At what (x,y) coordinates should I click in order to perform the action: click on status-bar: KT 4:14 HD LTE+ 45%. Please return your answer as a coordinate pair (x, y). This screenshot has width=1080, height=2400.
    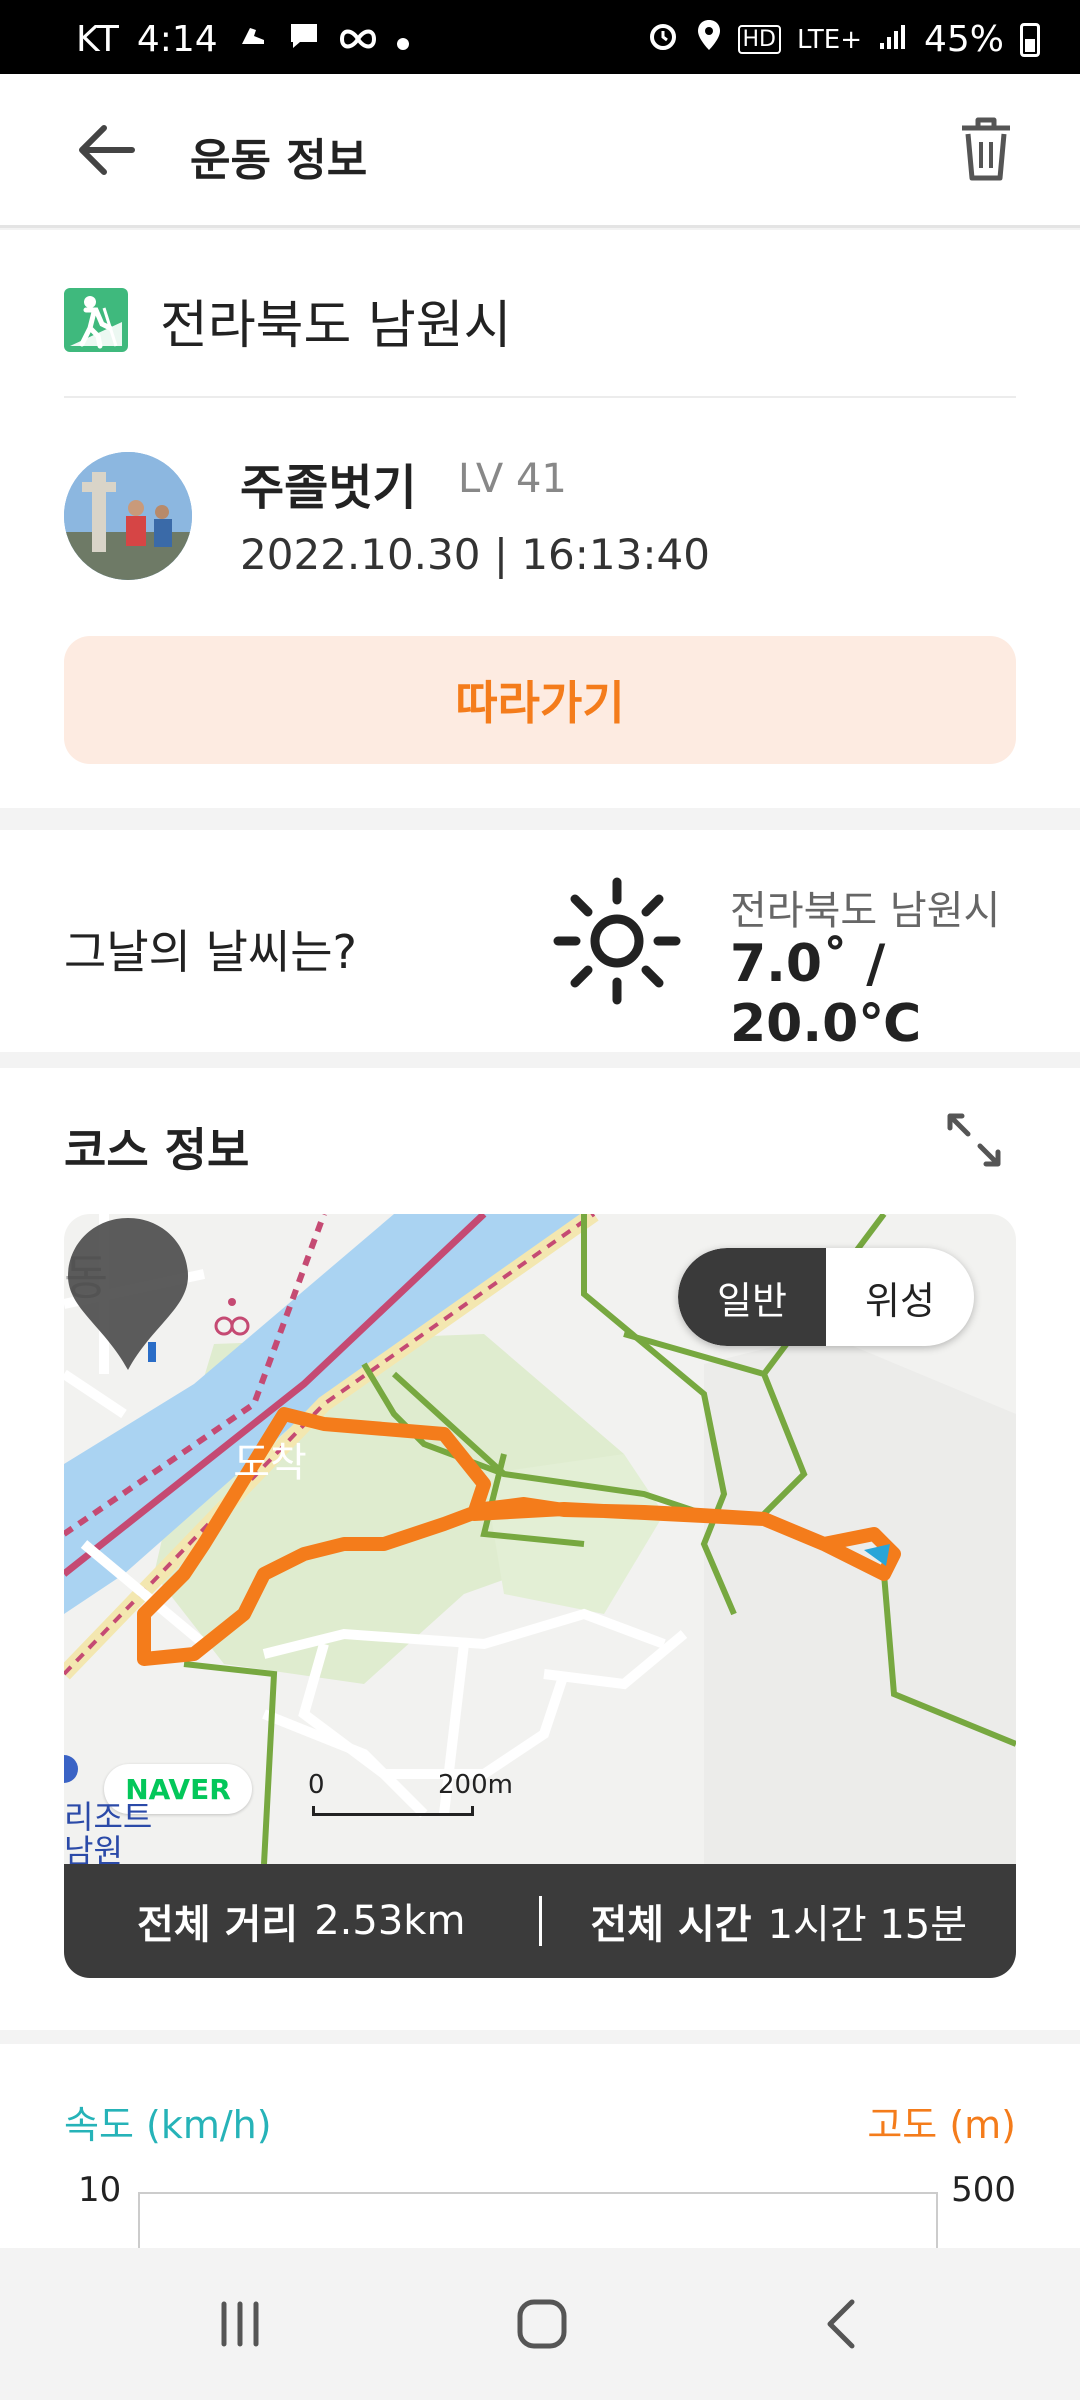
    Looking at the image, I should click on (540, 37).